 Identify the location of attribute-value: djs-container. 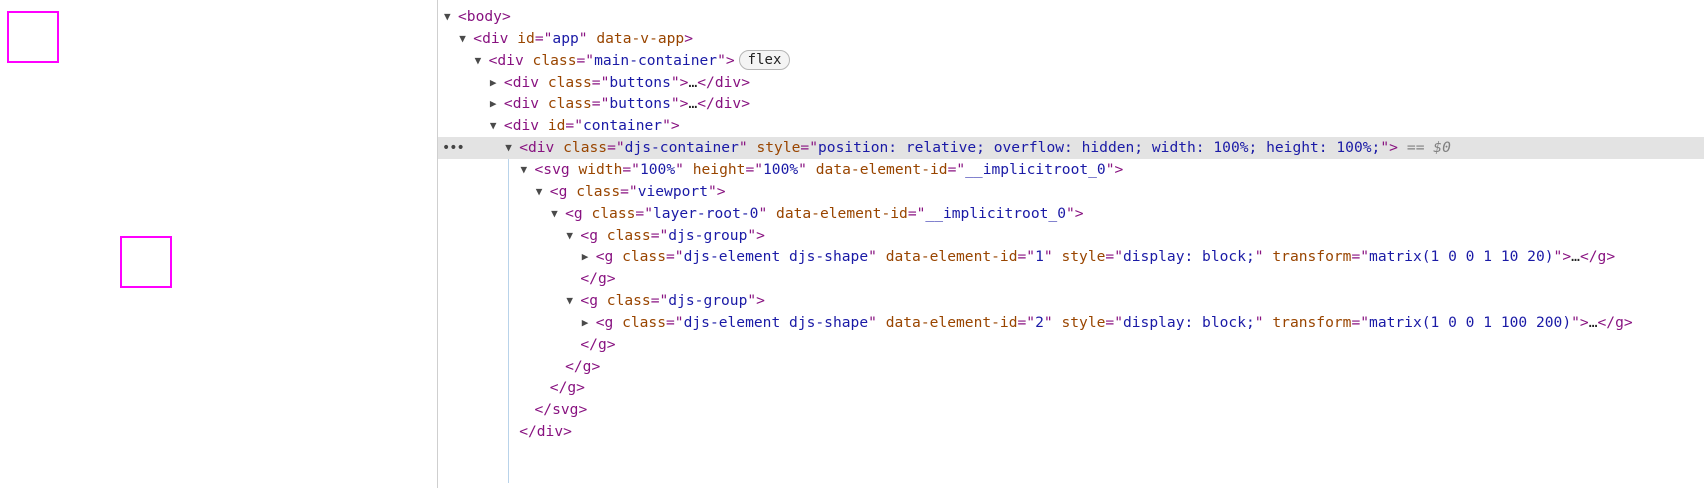
(681, 148).